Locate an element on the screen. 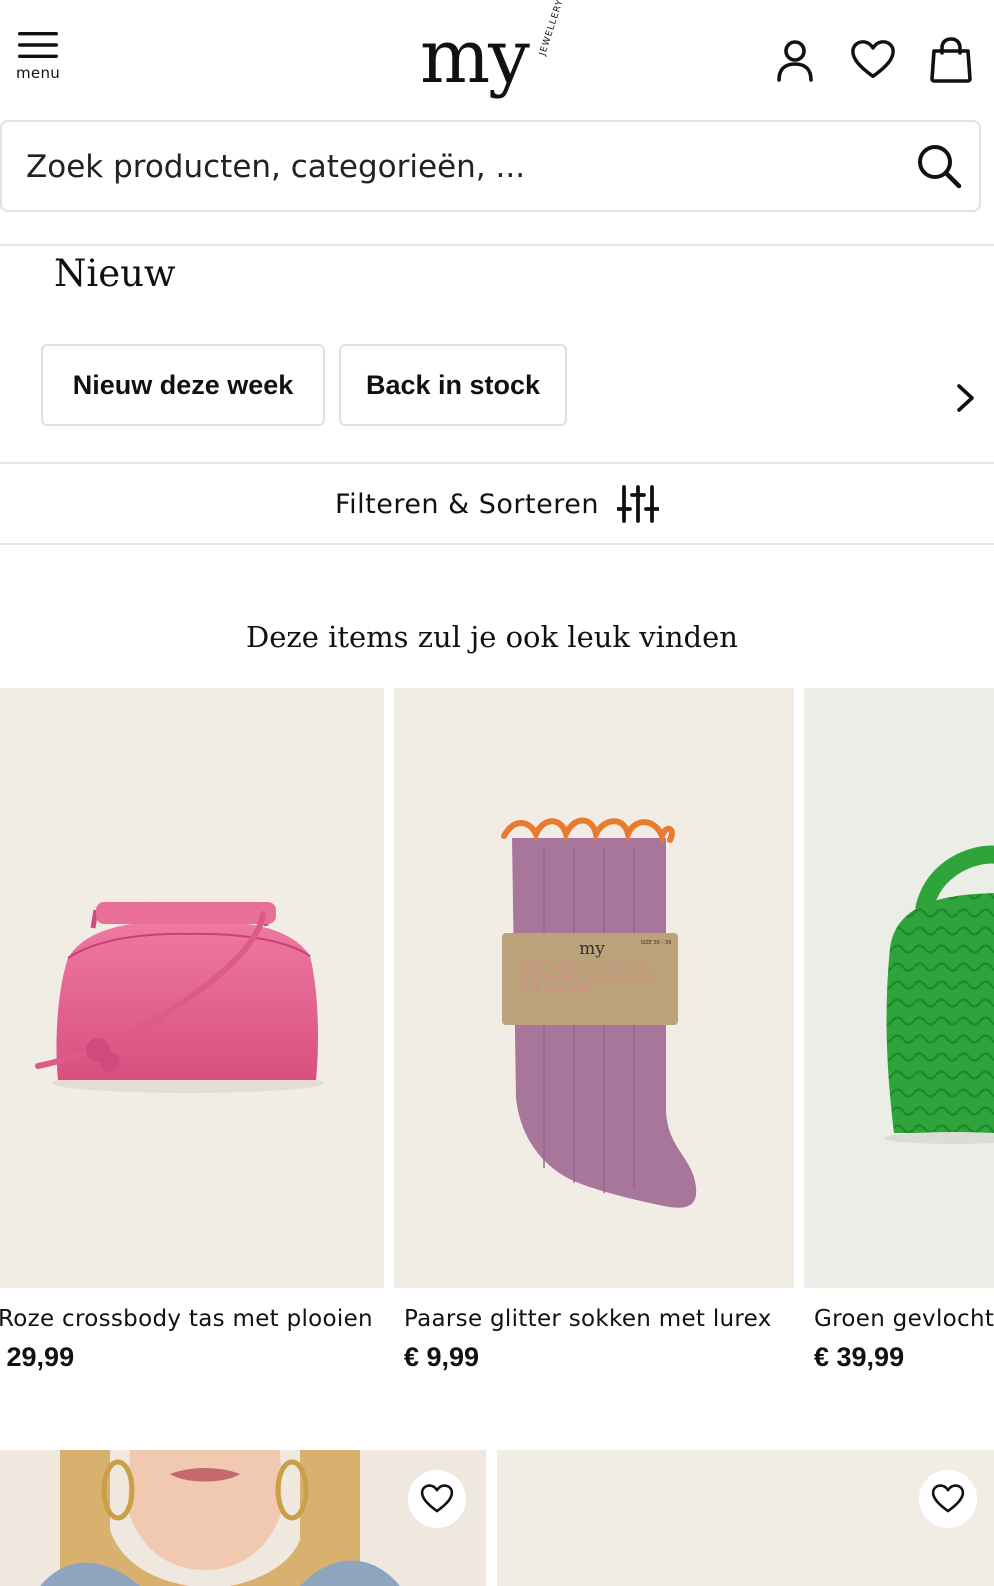  search-bar is located at coordinates (490, 166).